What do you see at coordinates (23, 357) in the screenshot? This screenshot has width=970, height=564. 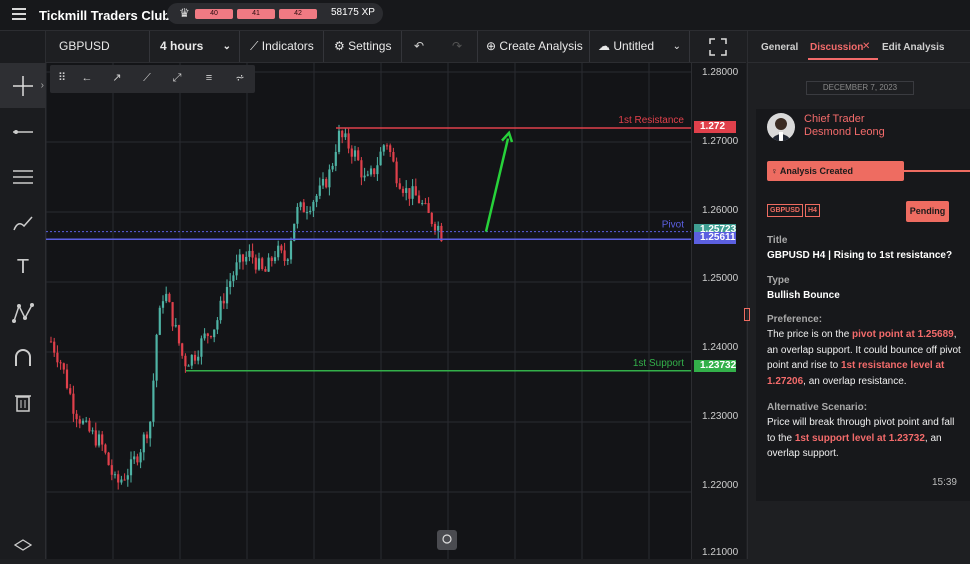 I see `magnet-icon` at bounding box center [23, 357].